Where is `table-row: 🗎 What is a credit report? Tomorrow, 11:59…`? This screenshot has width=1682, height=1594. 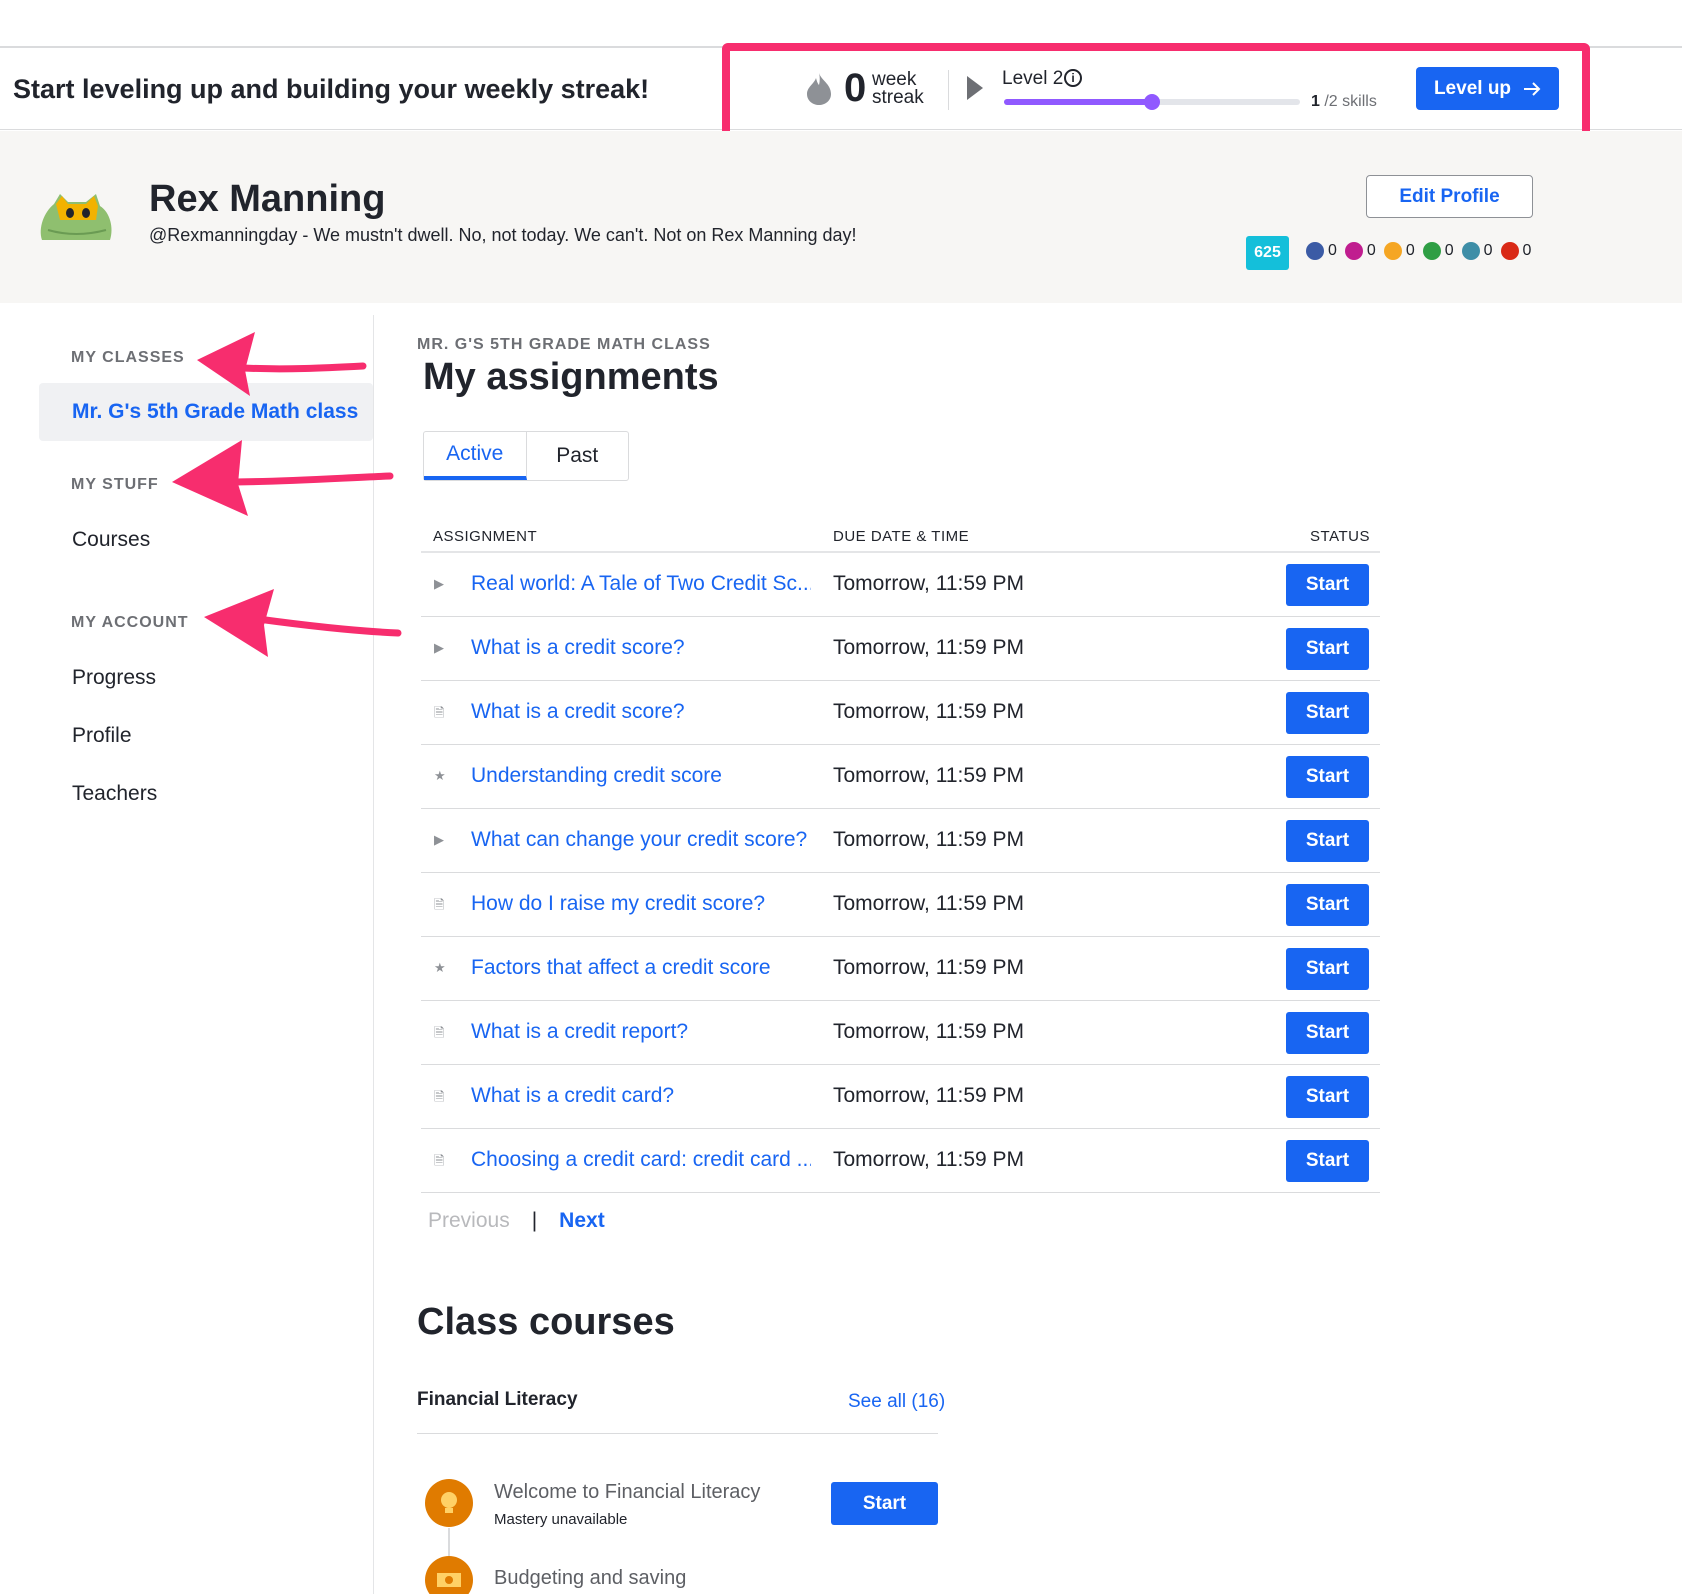 table-row: 🗎 What is a credit report? Tomorrow, 11:59… is located at coordinates (900, 1033).